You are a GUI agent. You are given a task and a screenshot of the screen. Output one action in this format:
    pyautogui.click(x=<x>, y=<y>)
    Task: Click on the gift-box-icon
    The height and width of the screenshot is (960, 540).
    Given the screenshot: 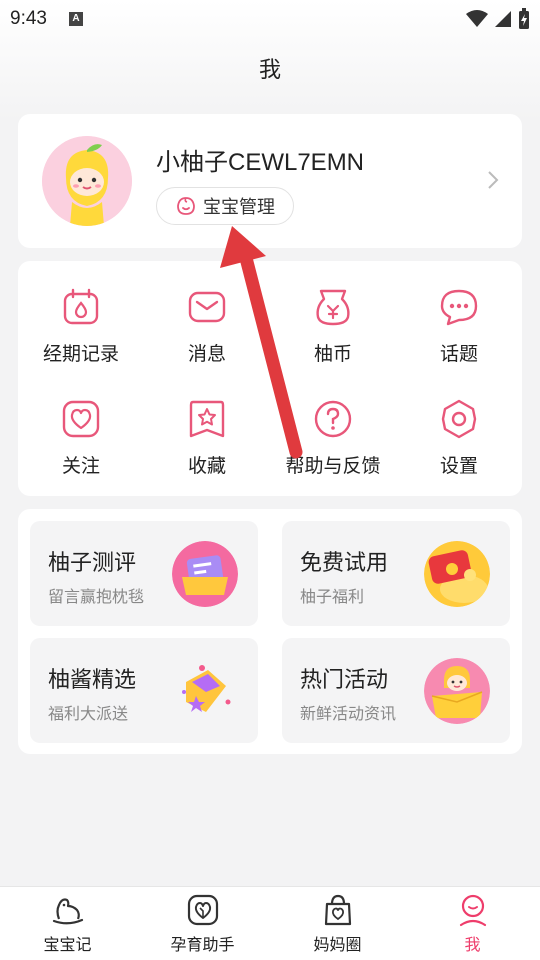 What is the action you would take?
    pyautogui.click(x=206, y=688)
    